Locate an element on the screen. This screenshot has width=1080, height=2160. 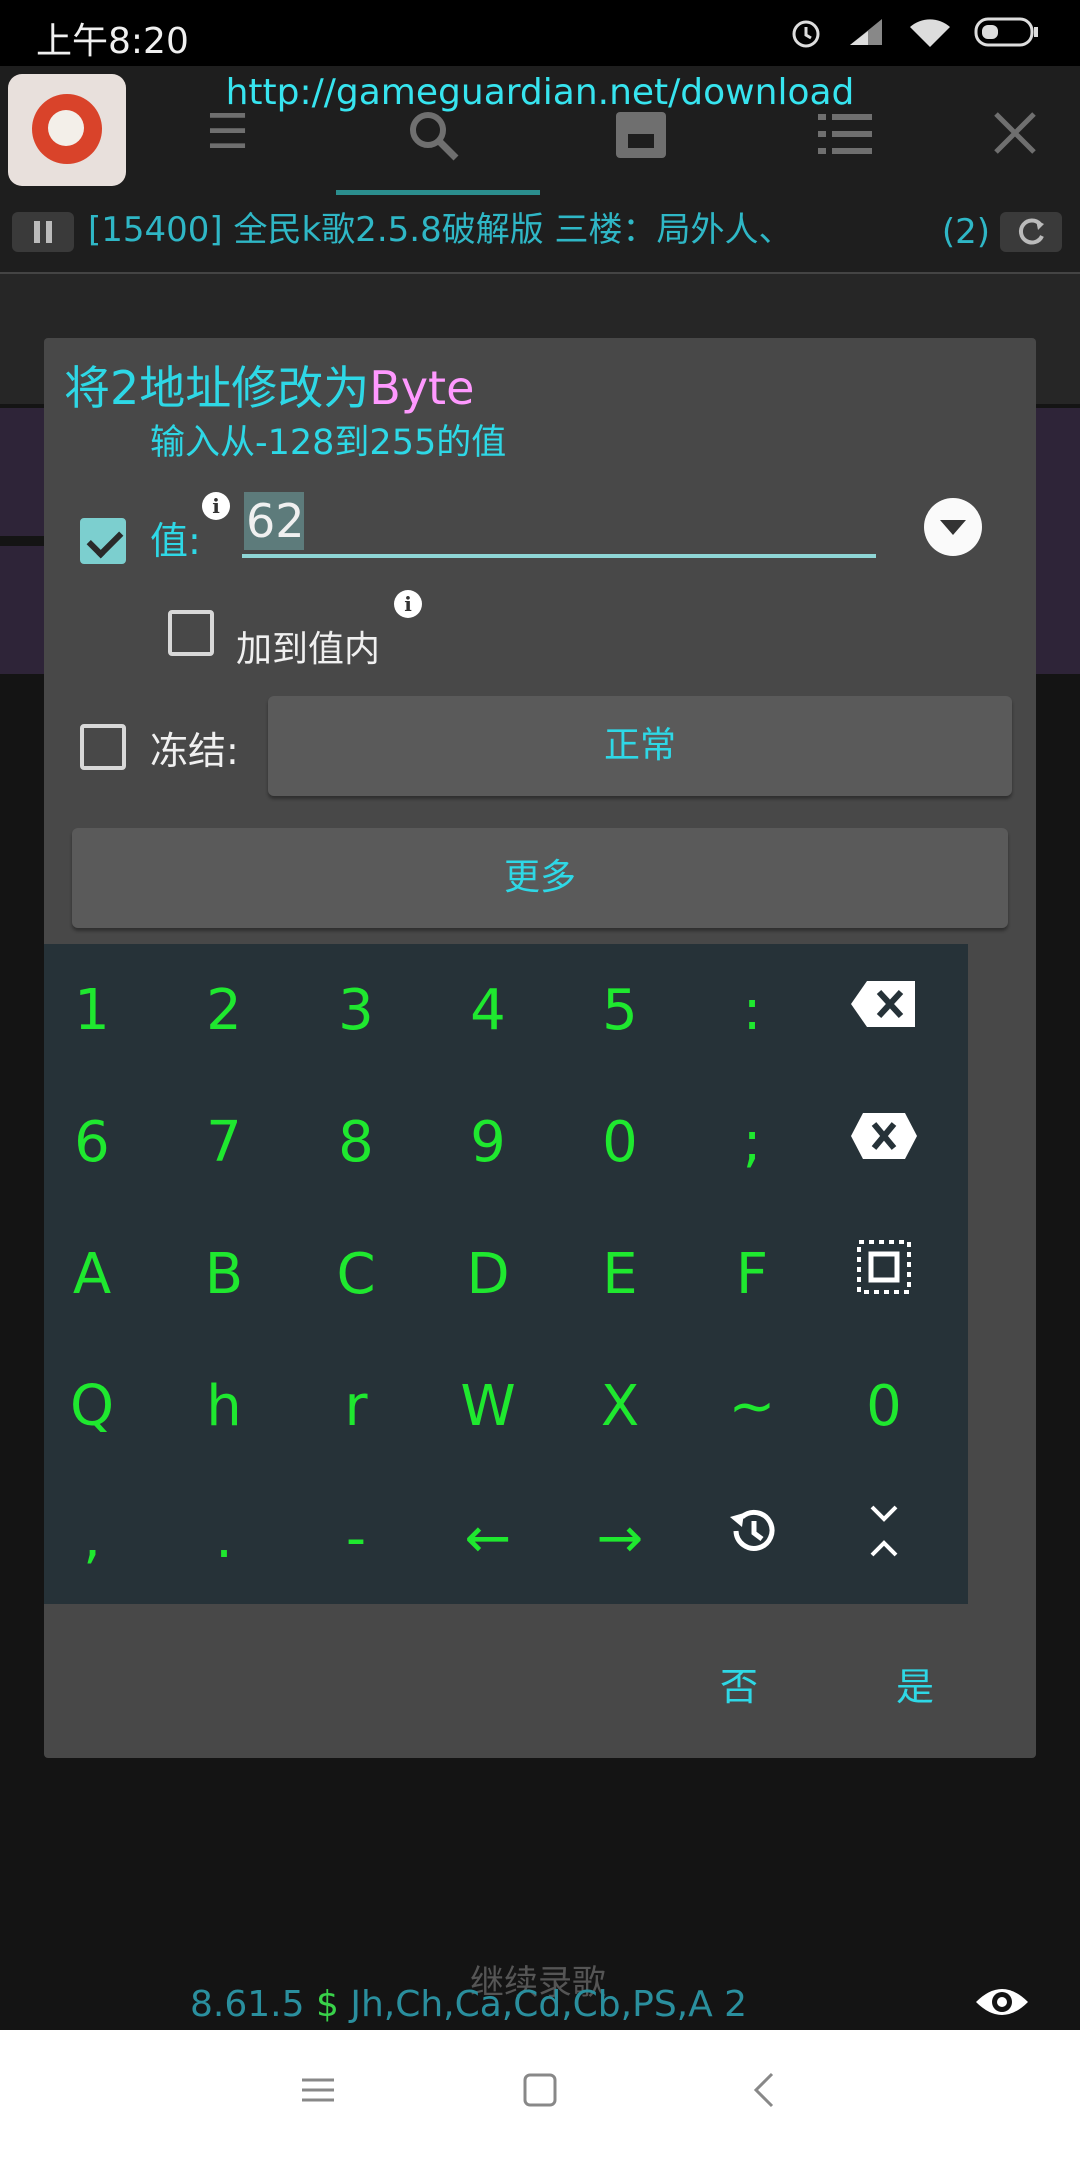
clear-key is located at coordinates (884, 1142).